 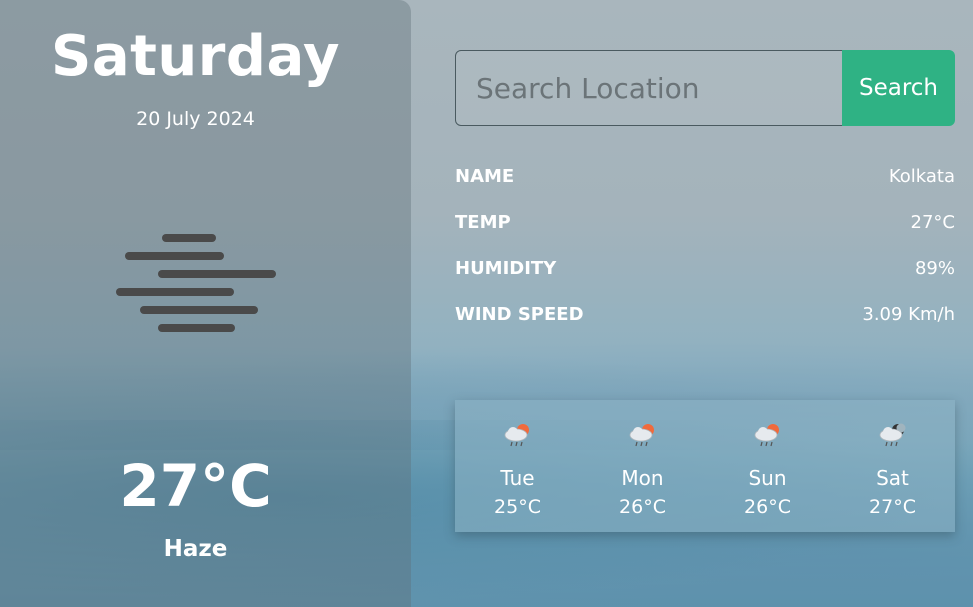 What do you see at coordinates (485, 176) in the screenshot?
I see `detail-label: NAME` at bounding box center [485, 176].